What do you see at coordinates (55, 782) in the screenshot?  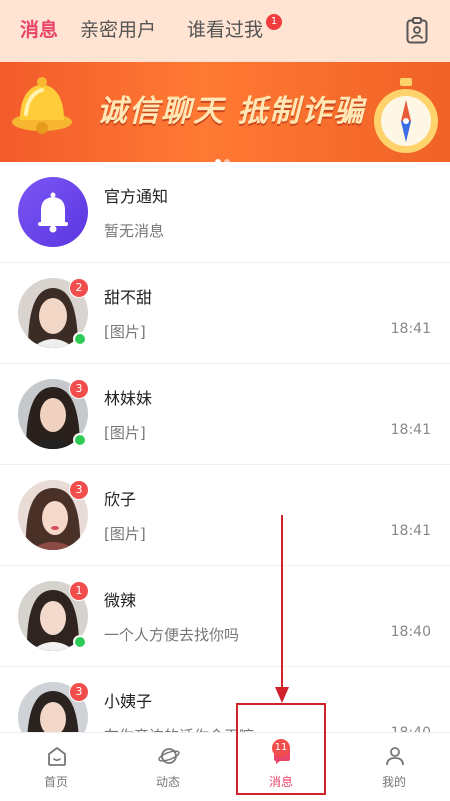 I see `nav-home-label: 首页` at bounding box center [55, 782].